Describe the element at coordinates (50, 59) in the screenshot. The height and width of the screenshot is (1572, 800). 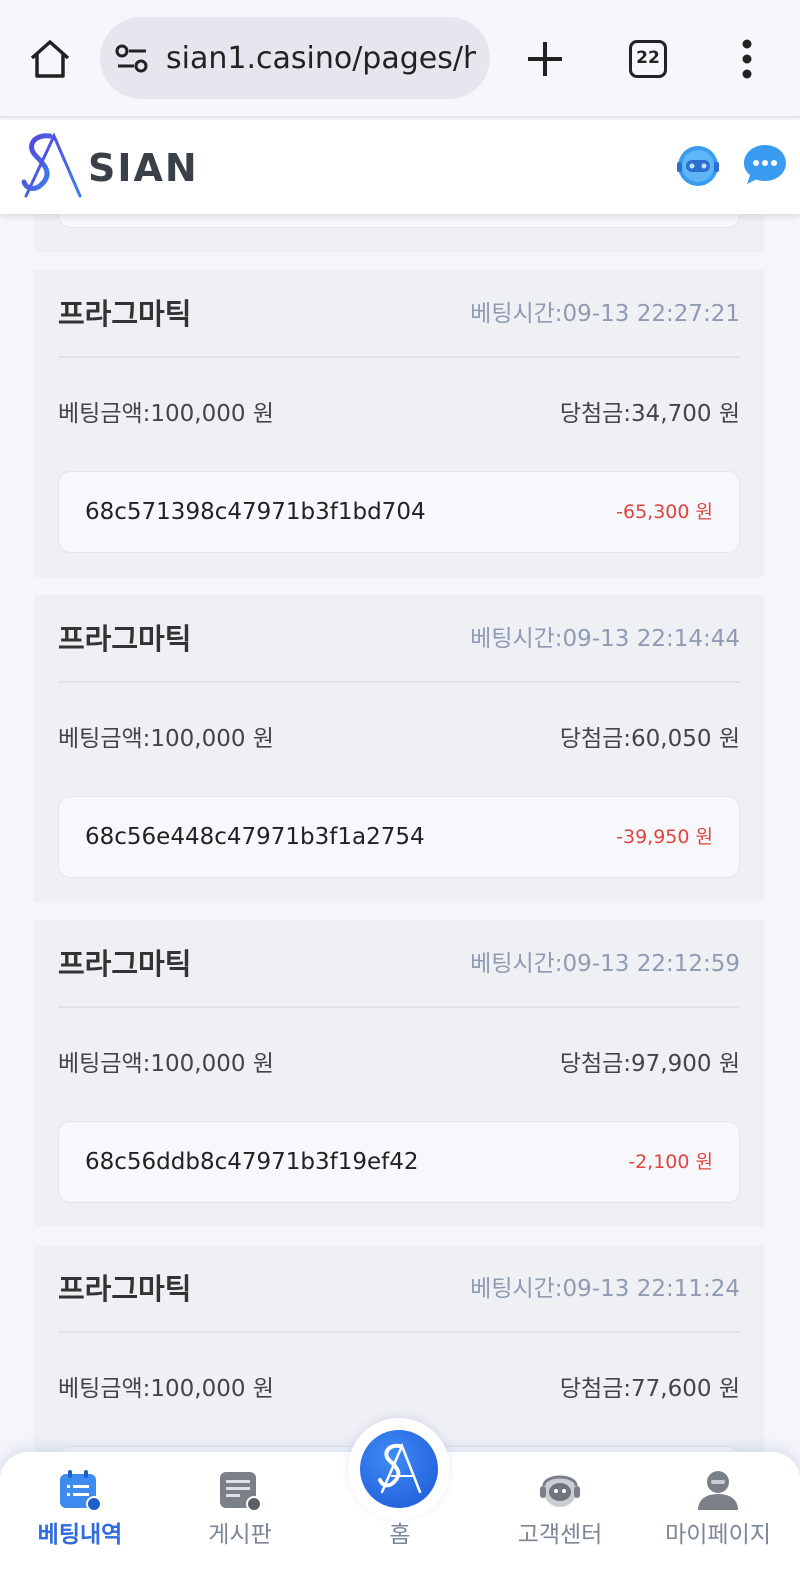
I see `browser-home-icon` at that location.